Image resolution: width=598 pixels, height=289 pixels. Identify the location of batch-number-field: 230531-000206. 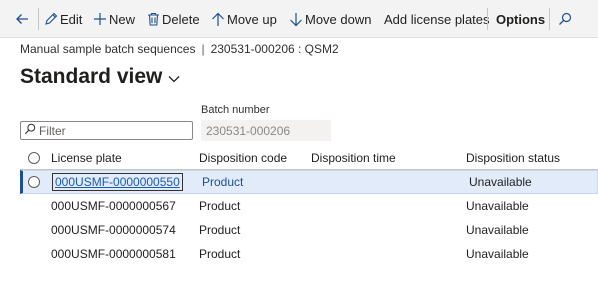
(266, 130).